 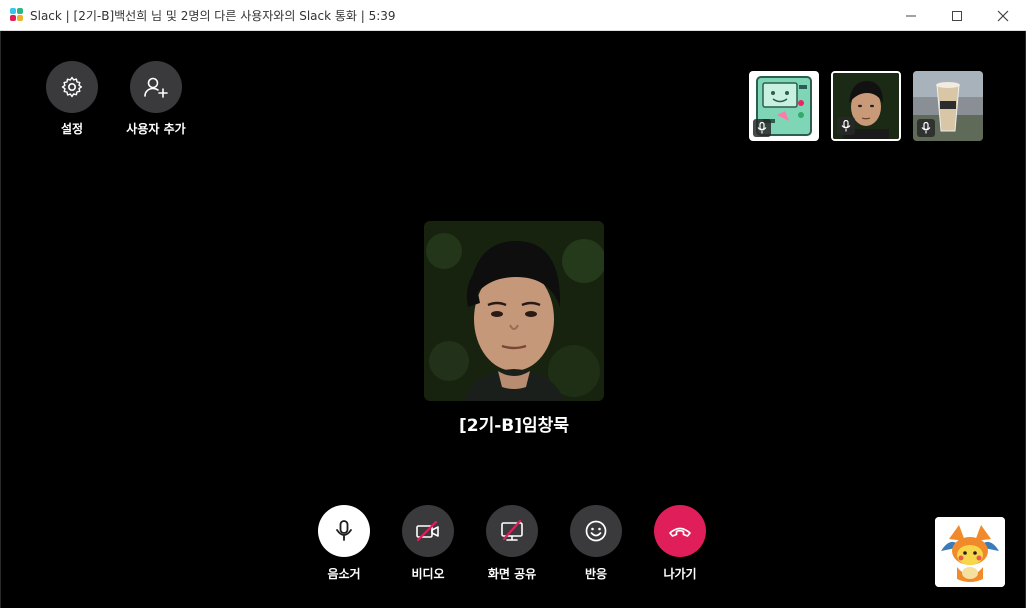 What do you see at coordinates (344, 574) in the screenshot?
I see `mute-label: 음소거` at bounding box center [344, 574].